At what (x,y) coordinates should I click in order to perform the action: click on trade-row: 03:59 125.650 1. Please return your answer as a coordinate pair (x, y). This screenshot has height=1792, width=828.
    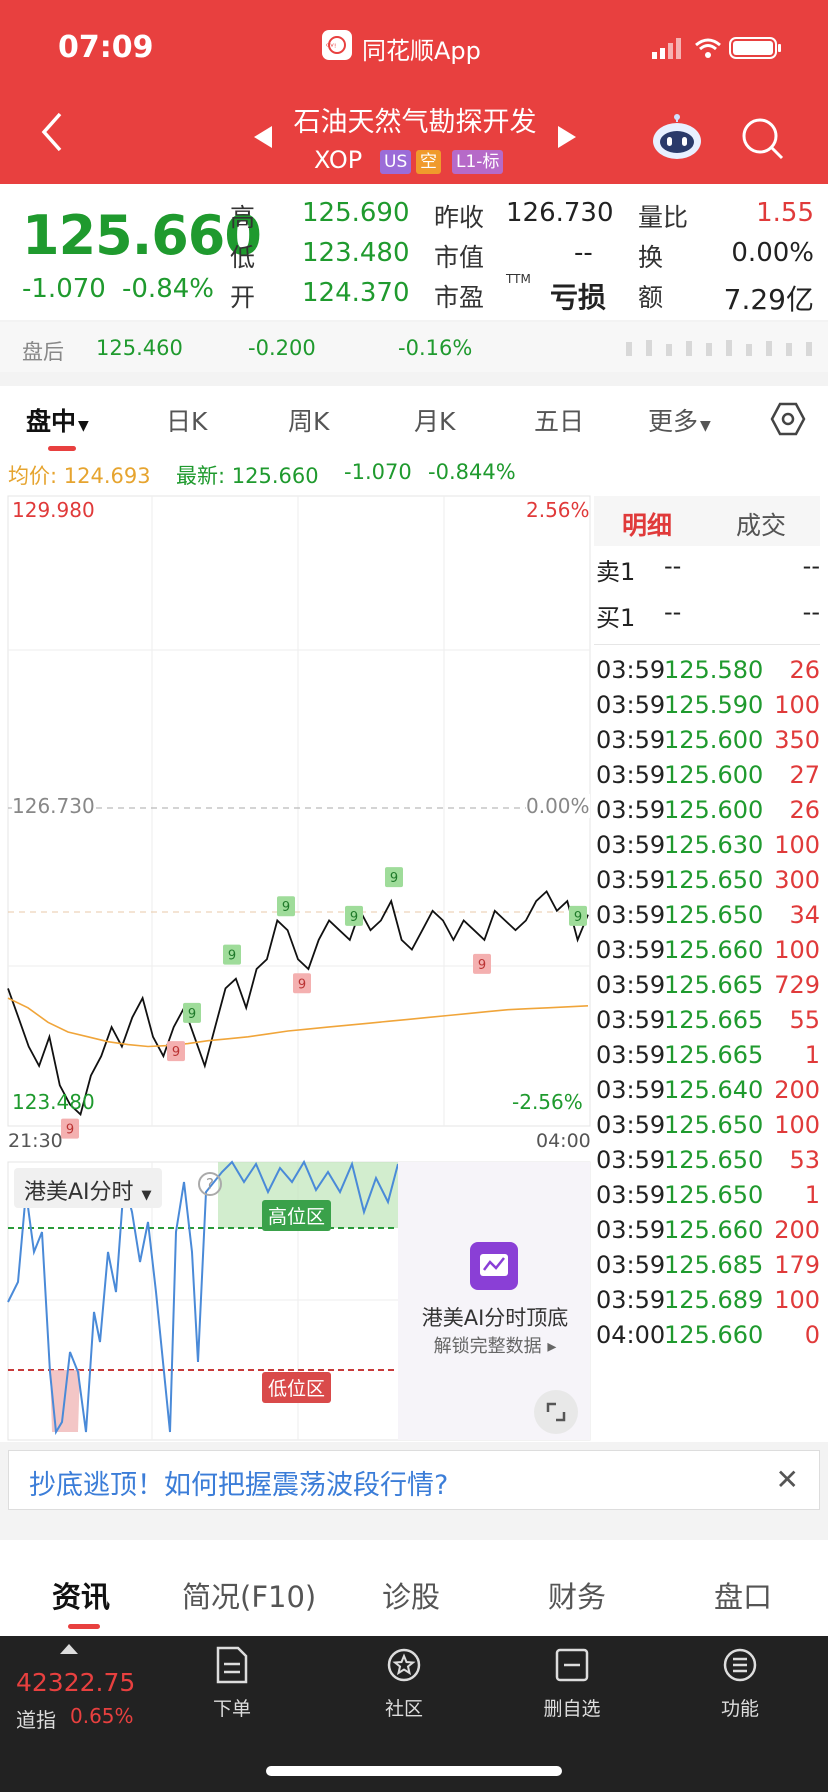
    Looking at the image, I should click on (707, 1201).